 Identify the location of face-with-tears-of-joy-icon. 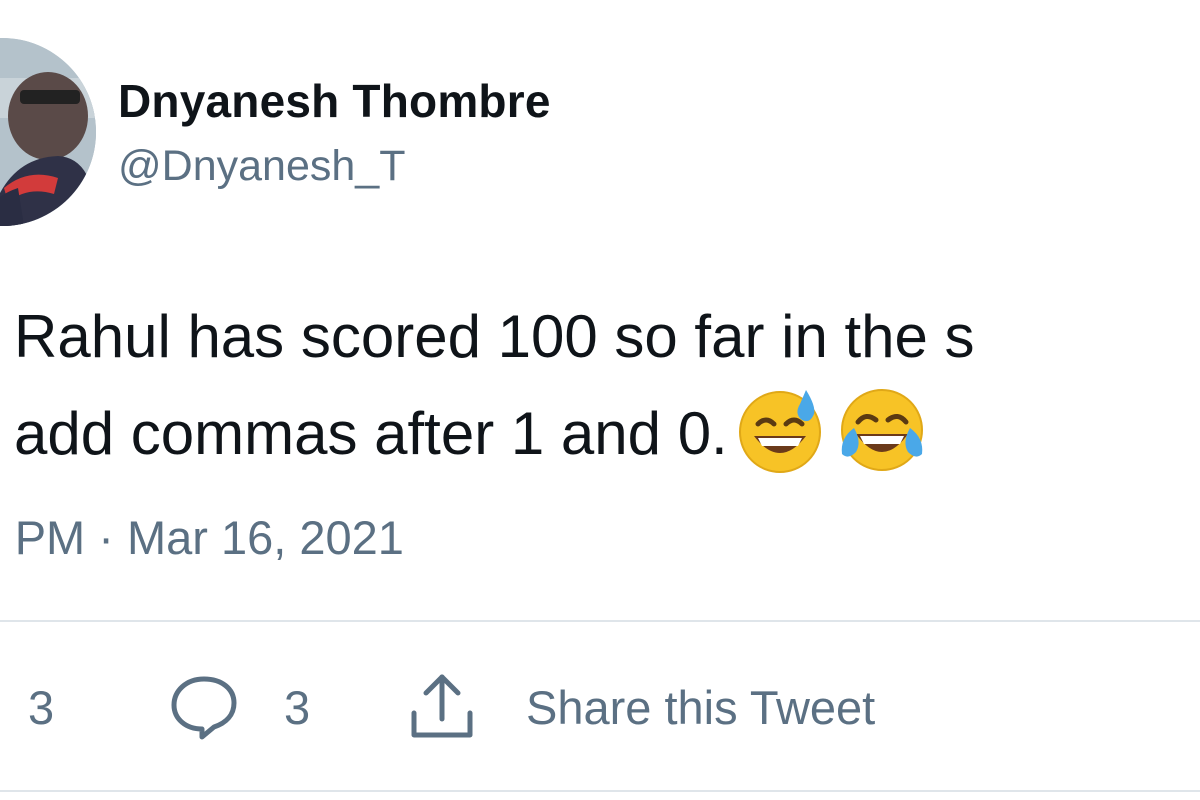
(882, 430).